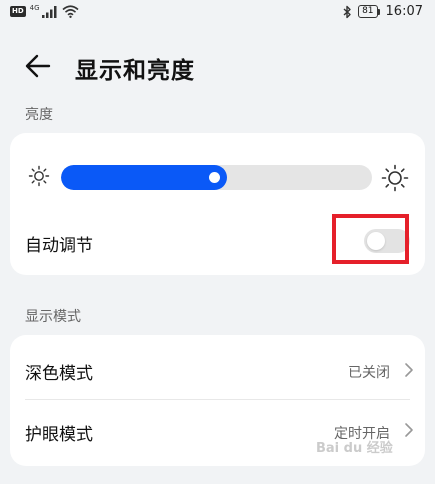  Describe the element at coordinates (369, 373) in the screenshot. I see `dark-mode-value: 已关闭` at that location.